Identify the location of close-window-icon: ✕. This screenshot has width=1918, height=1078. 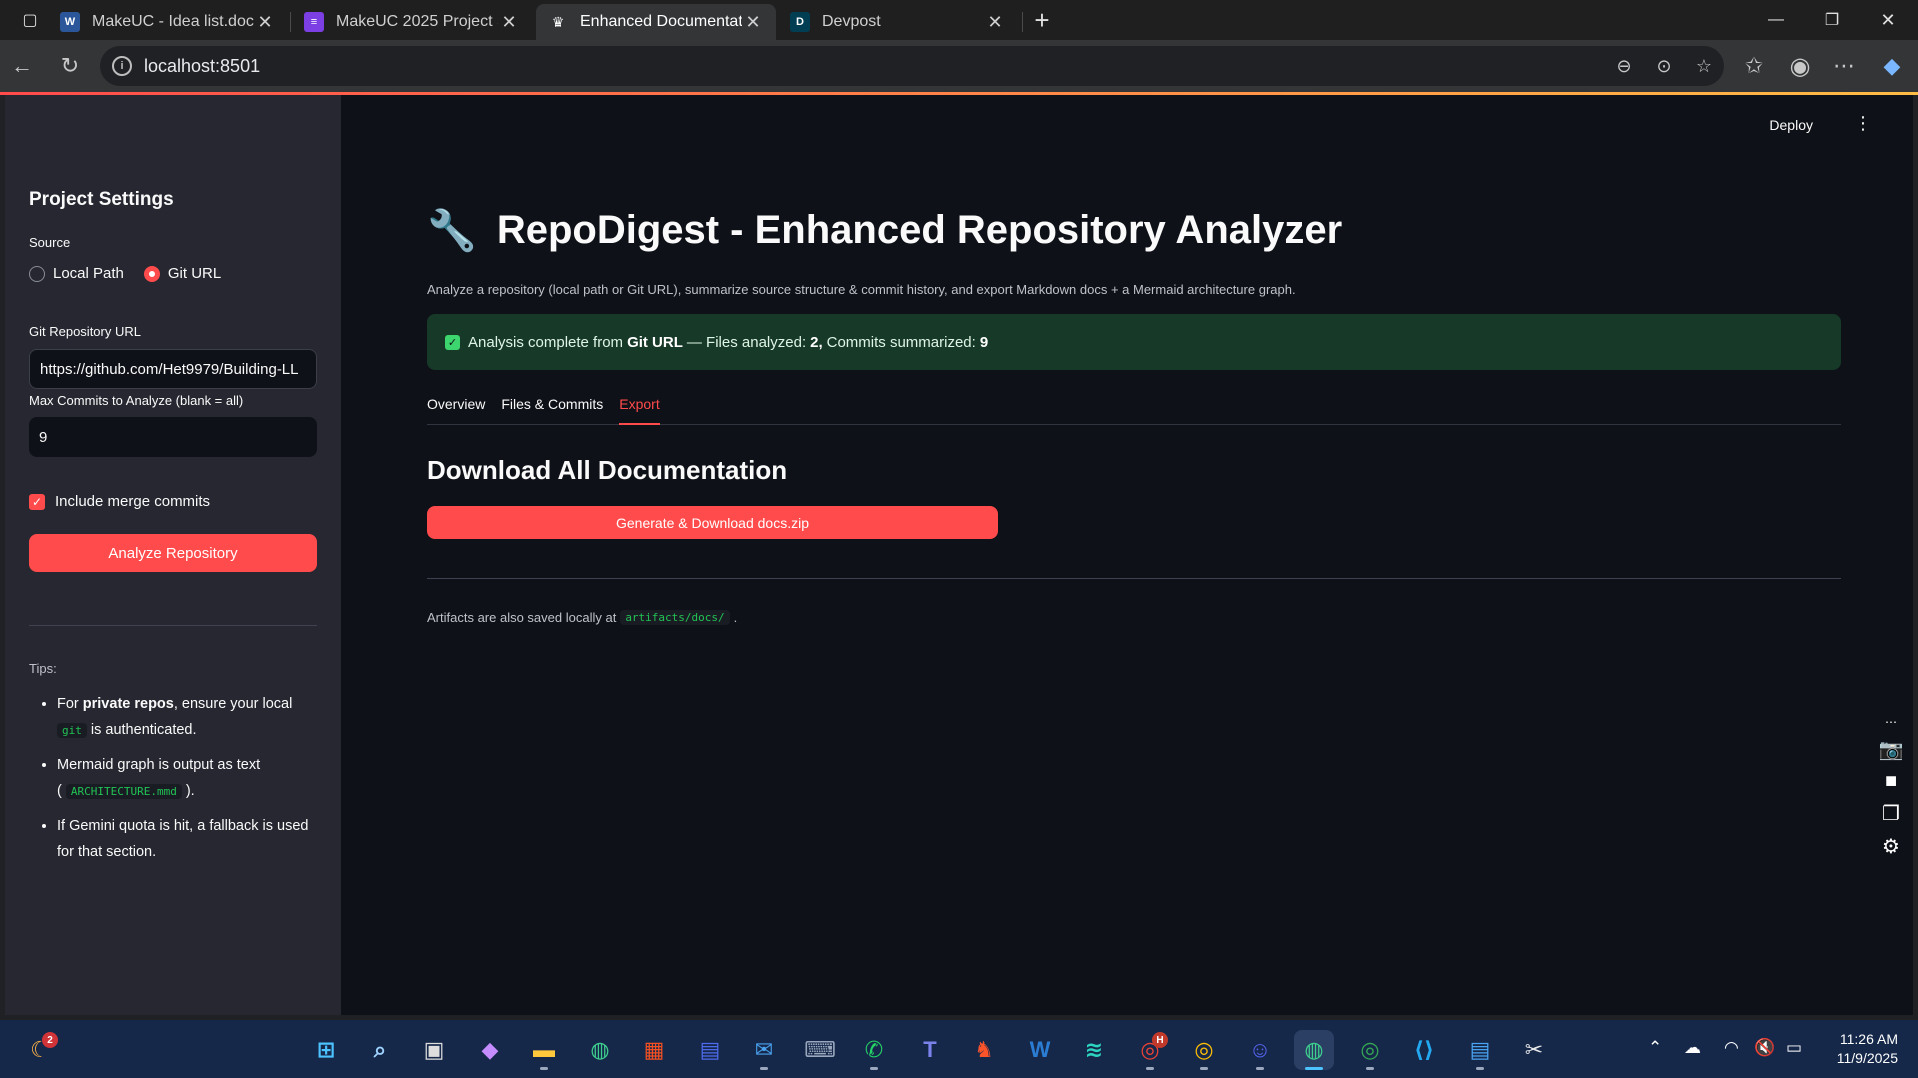
(1888, 20).